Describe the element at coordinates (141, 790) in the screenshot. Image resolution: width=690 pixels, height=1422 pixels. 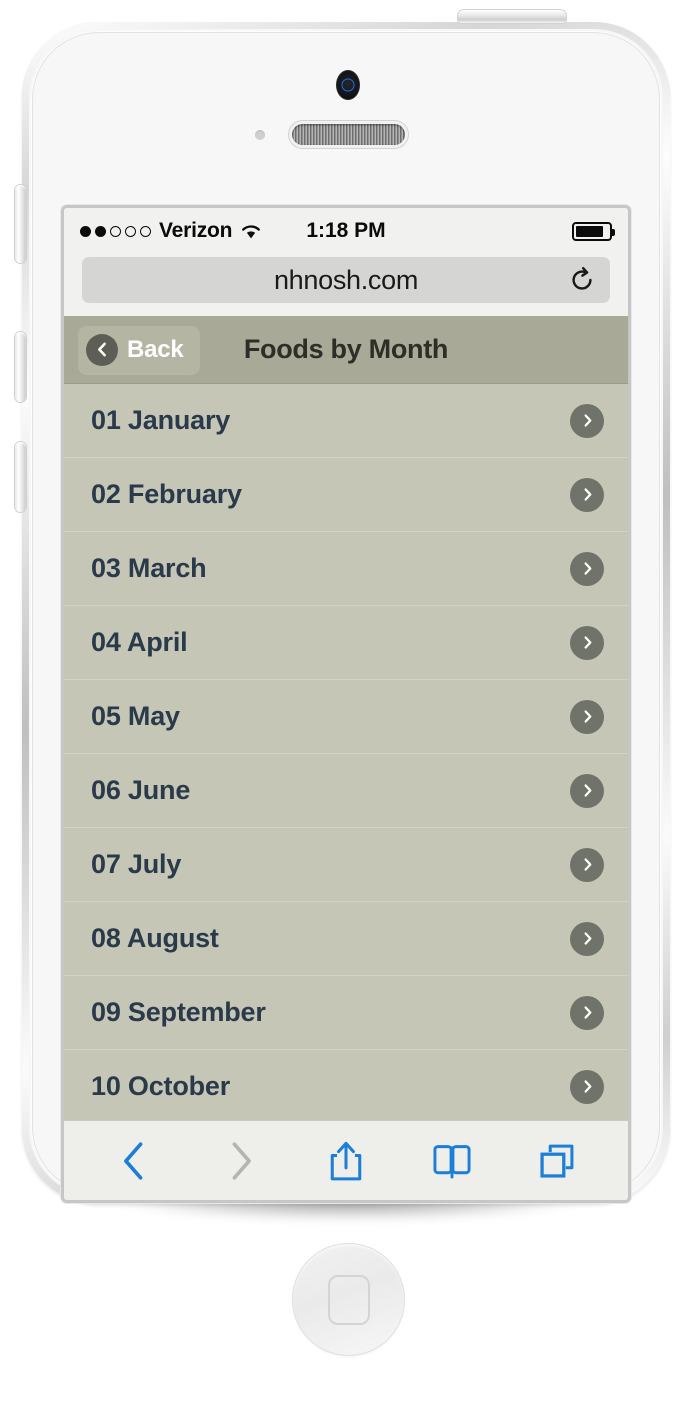
I see `list-item-label: 06 June` at that location.